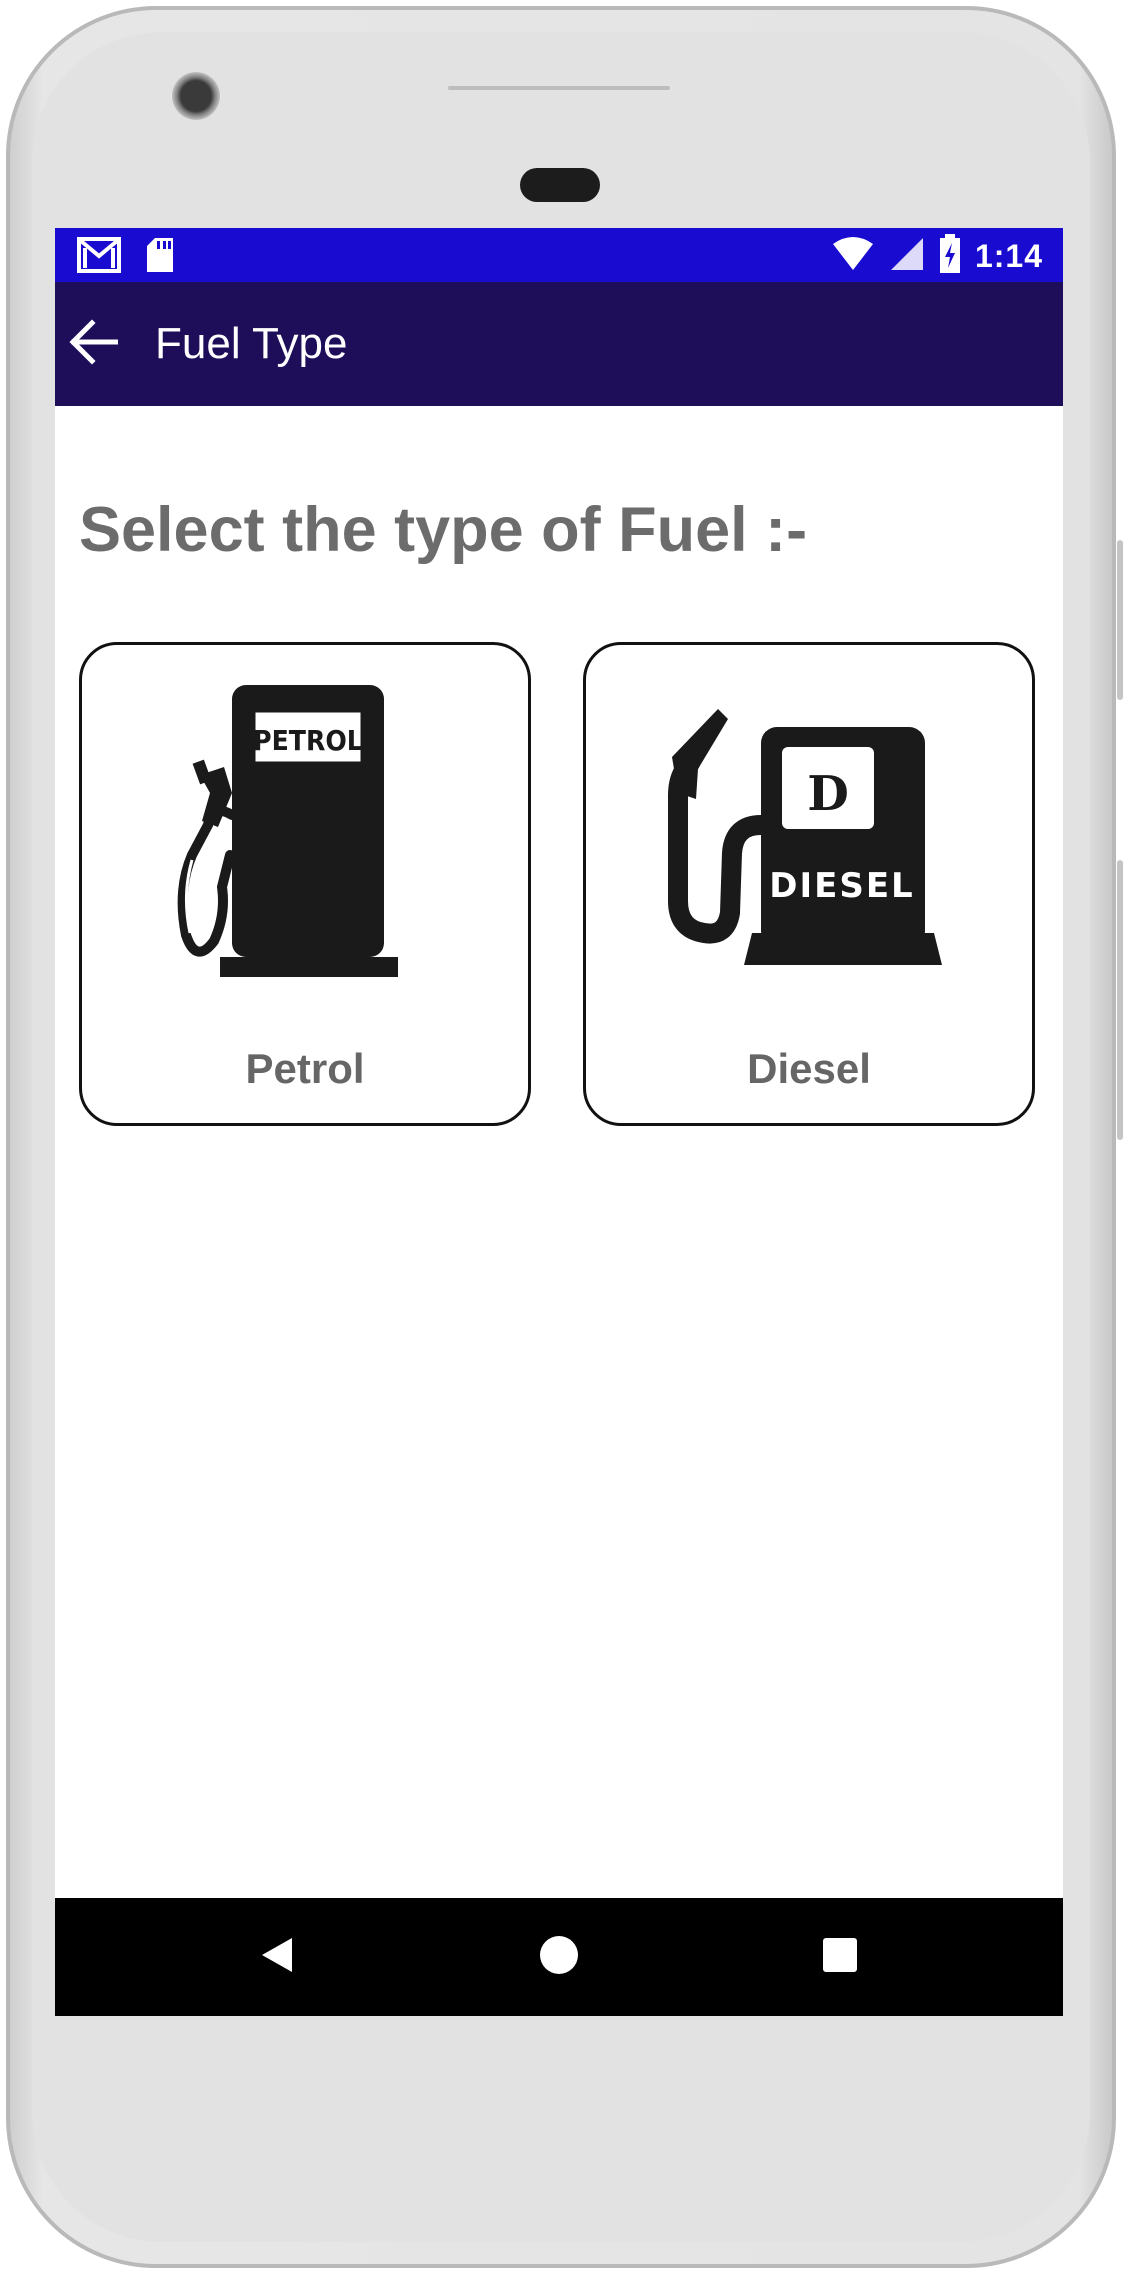  I want to click on petrol-sign-text: PETROL, so click(308, 740).